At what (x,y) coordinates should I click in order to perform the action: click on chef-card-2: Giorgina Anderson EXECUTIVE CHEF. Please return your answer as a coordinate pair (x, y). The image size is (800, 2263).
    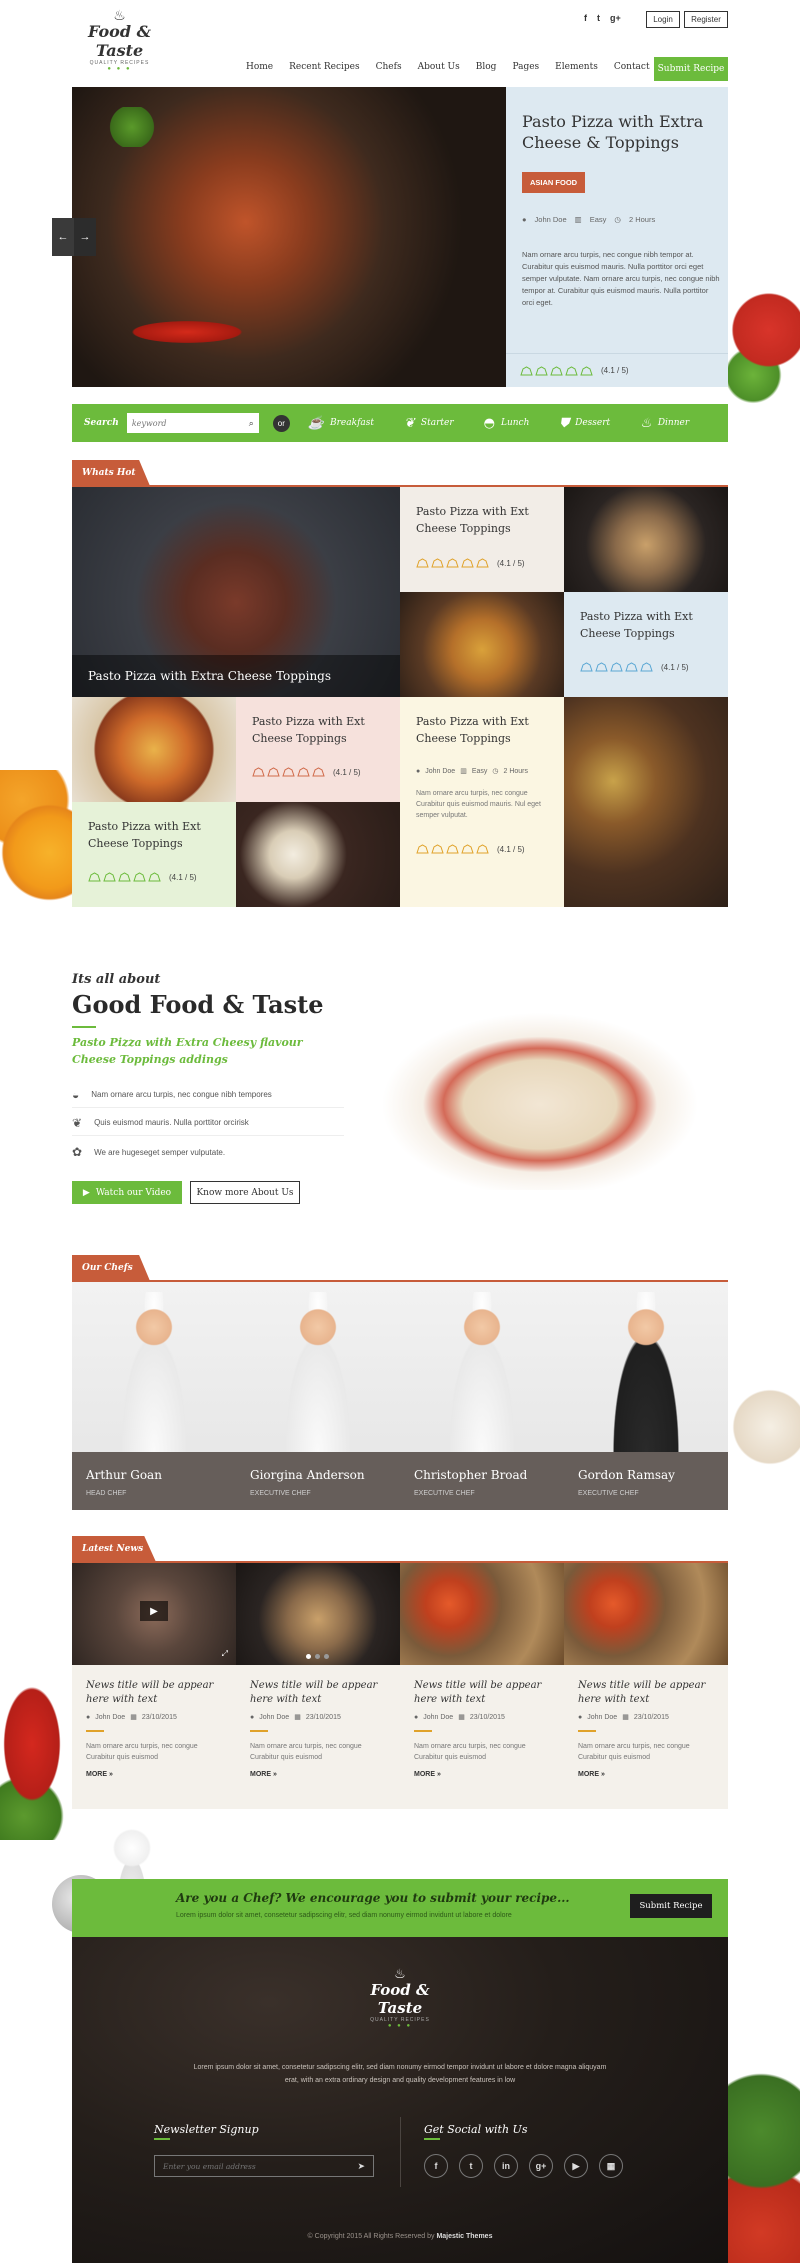
    Looking at the image, I should click on (318, 1396).